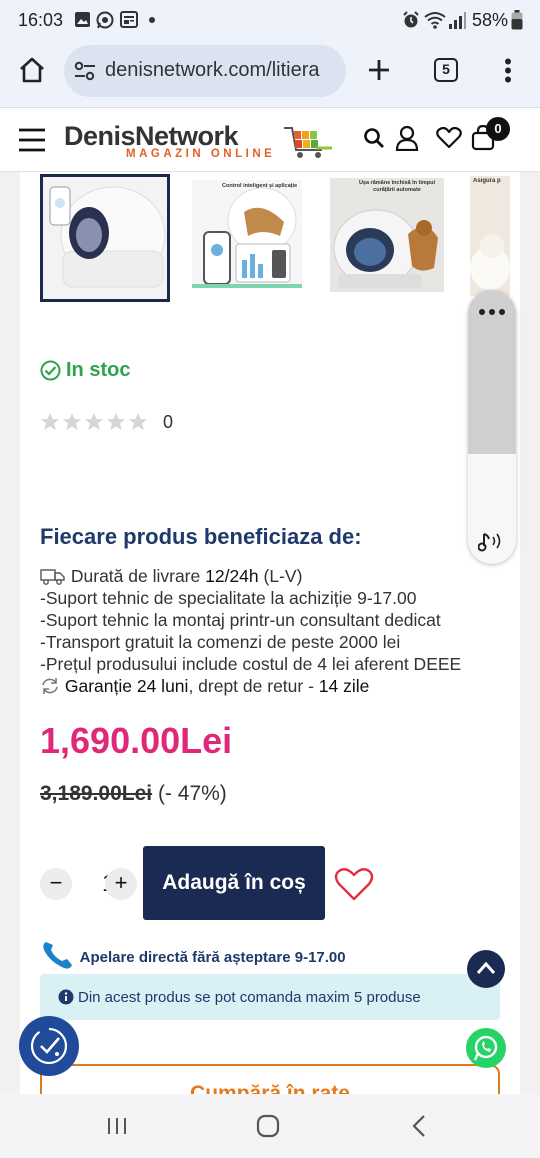  What do you see at coordinates (96, 793) in the screenshot?
I see `old-price: 3,189.00Lei` at bounding box center [96, 793].